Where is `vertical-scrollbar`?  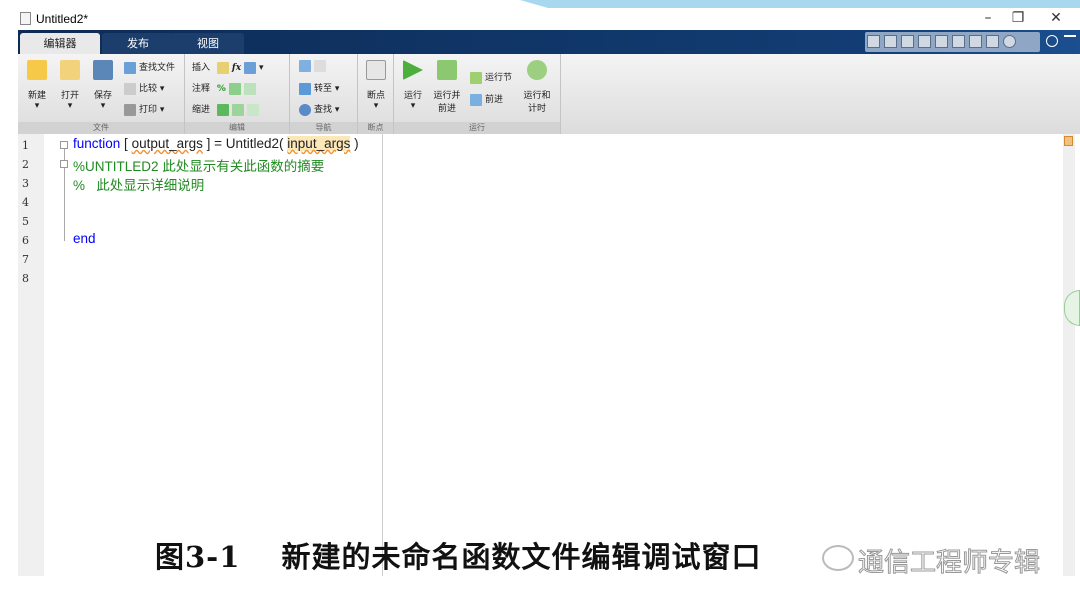 vertical-scrollbar is located at coordinates (1069, 355).